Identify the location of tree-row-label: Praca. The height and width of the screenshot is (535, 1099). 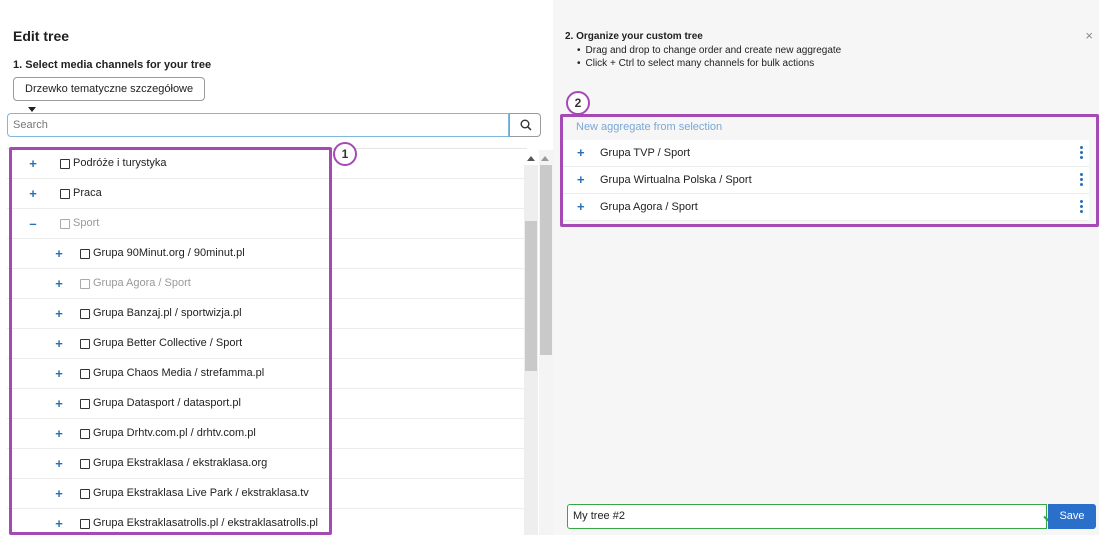
(87, 193).